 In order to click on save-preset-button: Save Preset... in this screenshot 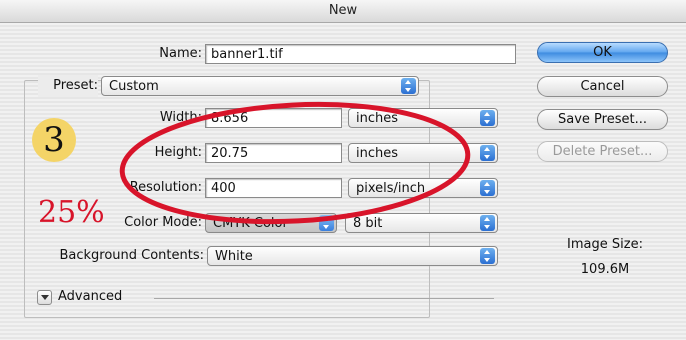, I will do `click(602, 119)`.